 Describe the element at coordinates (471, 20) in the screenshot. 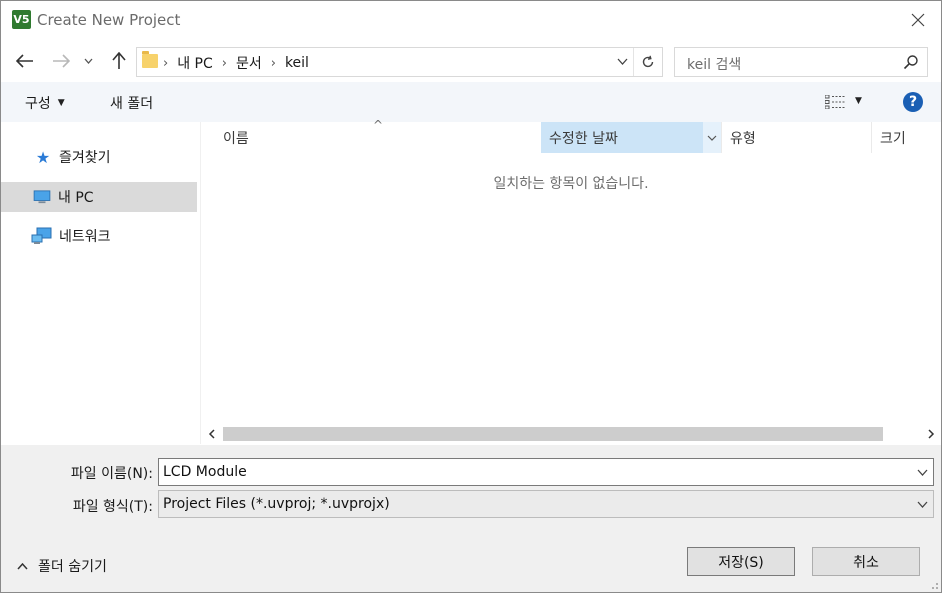

I see `title-bar: V5 Create New Project` at that location.